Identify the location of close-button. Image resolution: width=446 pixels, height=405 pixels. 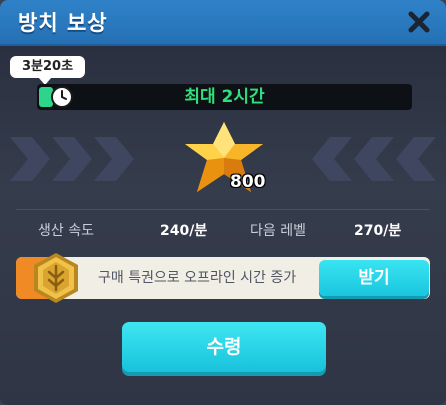
(419, 22).